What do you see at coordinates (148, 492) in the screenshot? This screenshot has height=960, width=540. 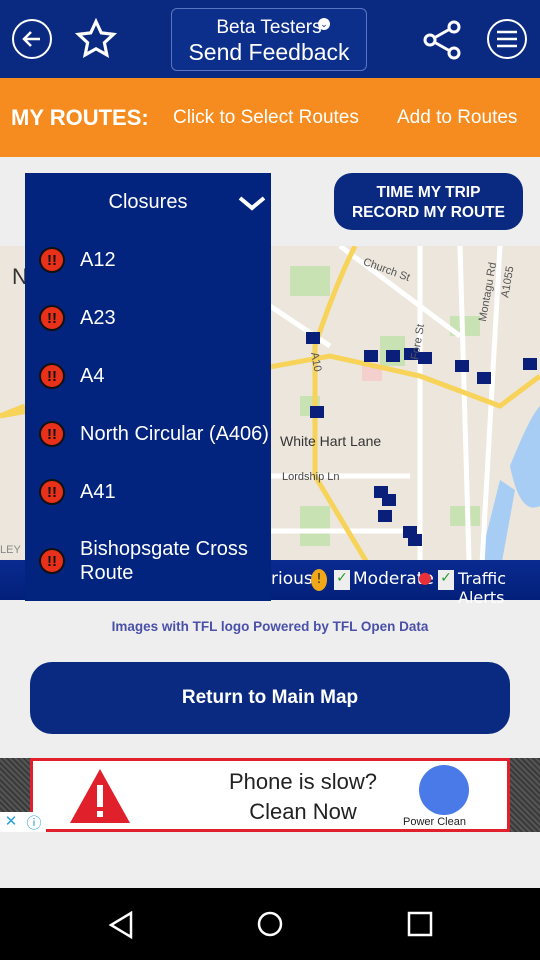 I see `dropdown-item: !! A41` at bounding box center [148, 492].